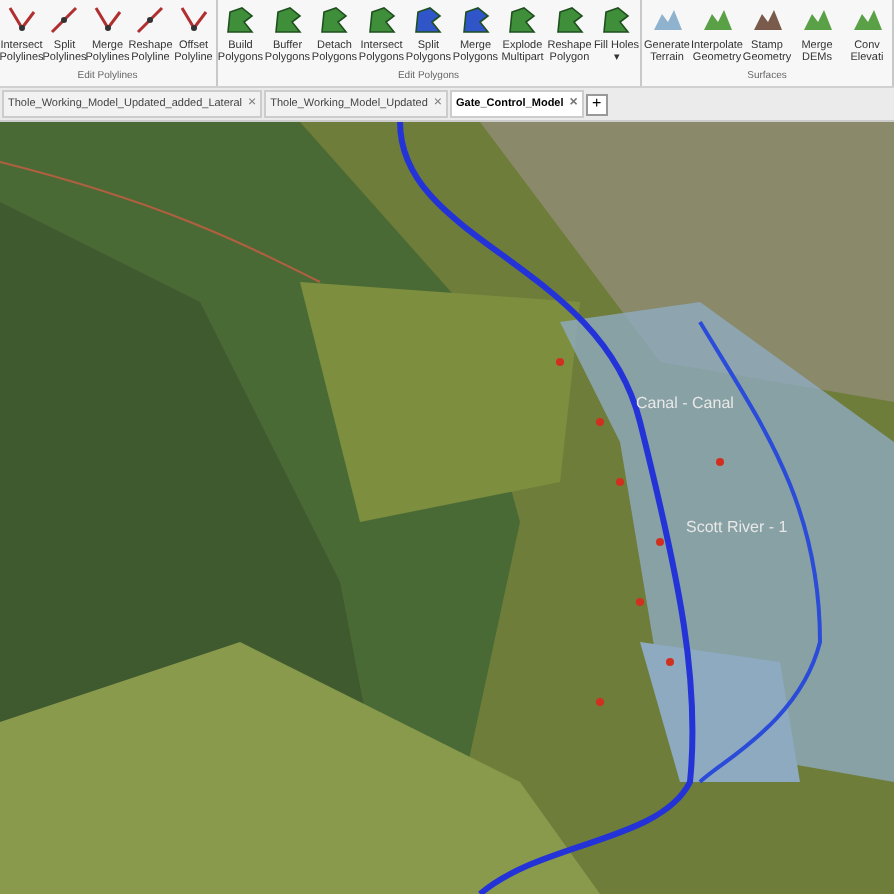 The width and height of the screenshot is (894, 894). What do you see at coordinates (737, 528) in the screenshot?
I see `map-label: Scott River - 1` at bounding box center [737, 528].